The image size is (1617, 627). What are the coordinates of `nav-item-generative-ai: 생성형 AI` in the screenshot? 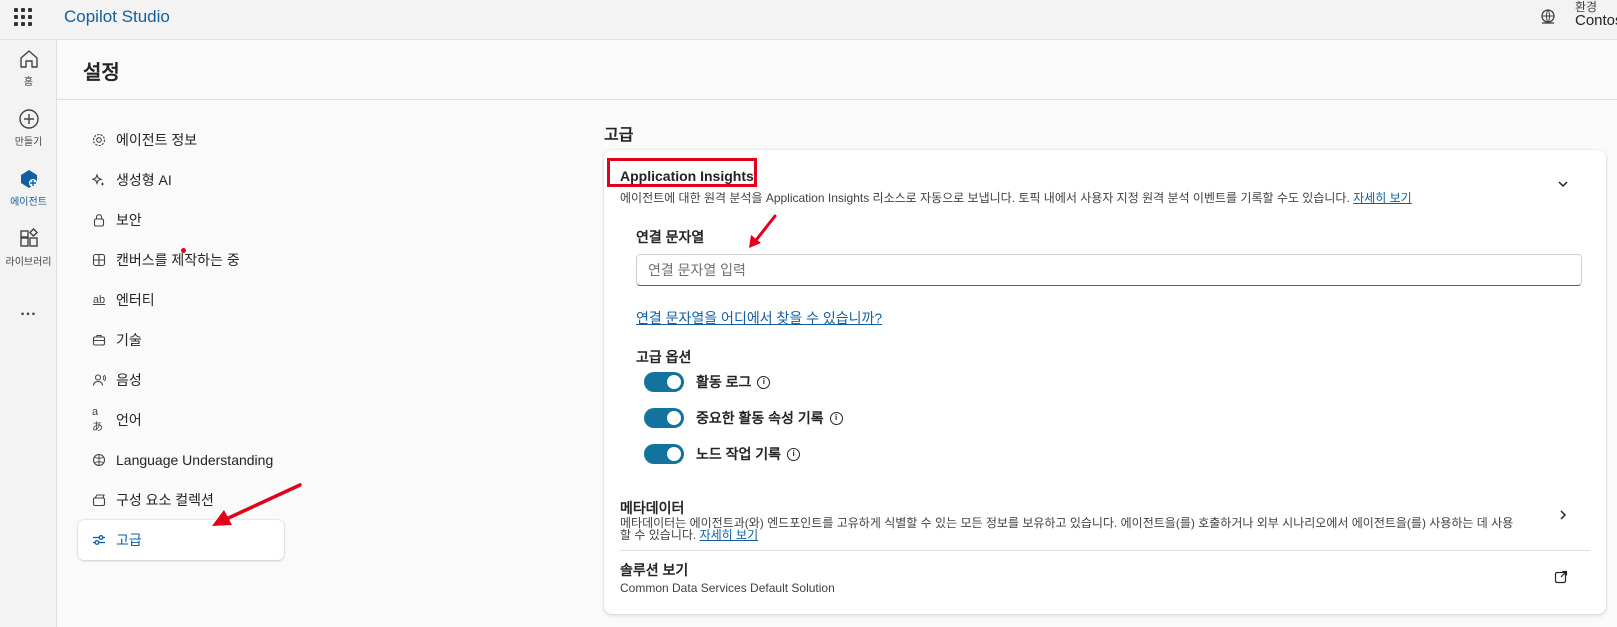 It's located at (181, 180).